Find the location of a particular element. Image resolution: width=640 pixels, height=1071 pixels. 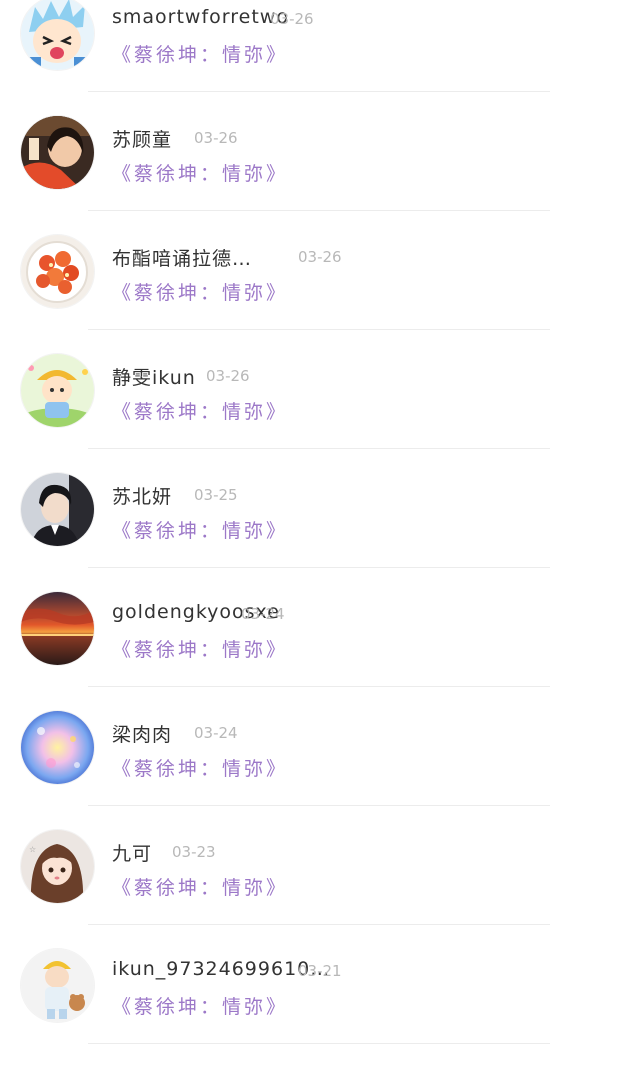

list-item: 梁肉肉 03-24 《蔡徐坤：情弥》 is located at coordinates (320, 772).